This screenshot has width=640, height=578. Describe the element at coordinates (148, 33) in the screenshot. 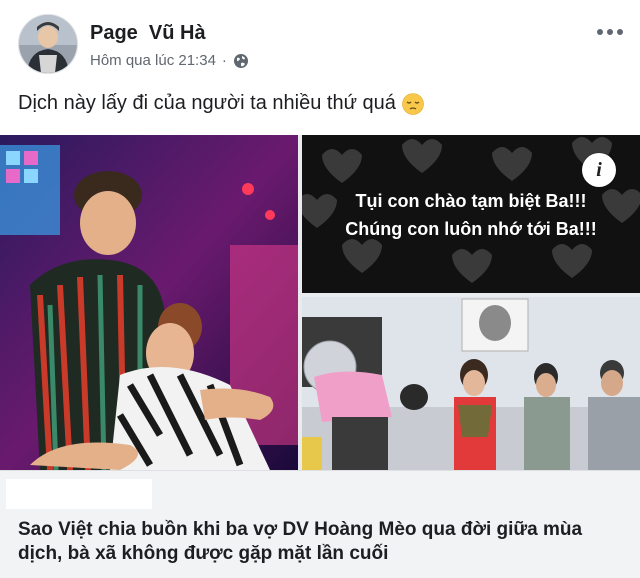

I see `page-name: Page Vũ Hà` at that location.